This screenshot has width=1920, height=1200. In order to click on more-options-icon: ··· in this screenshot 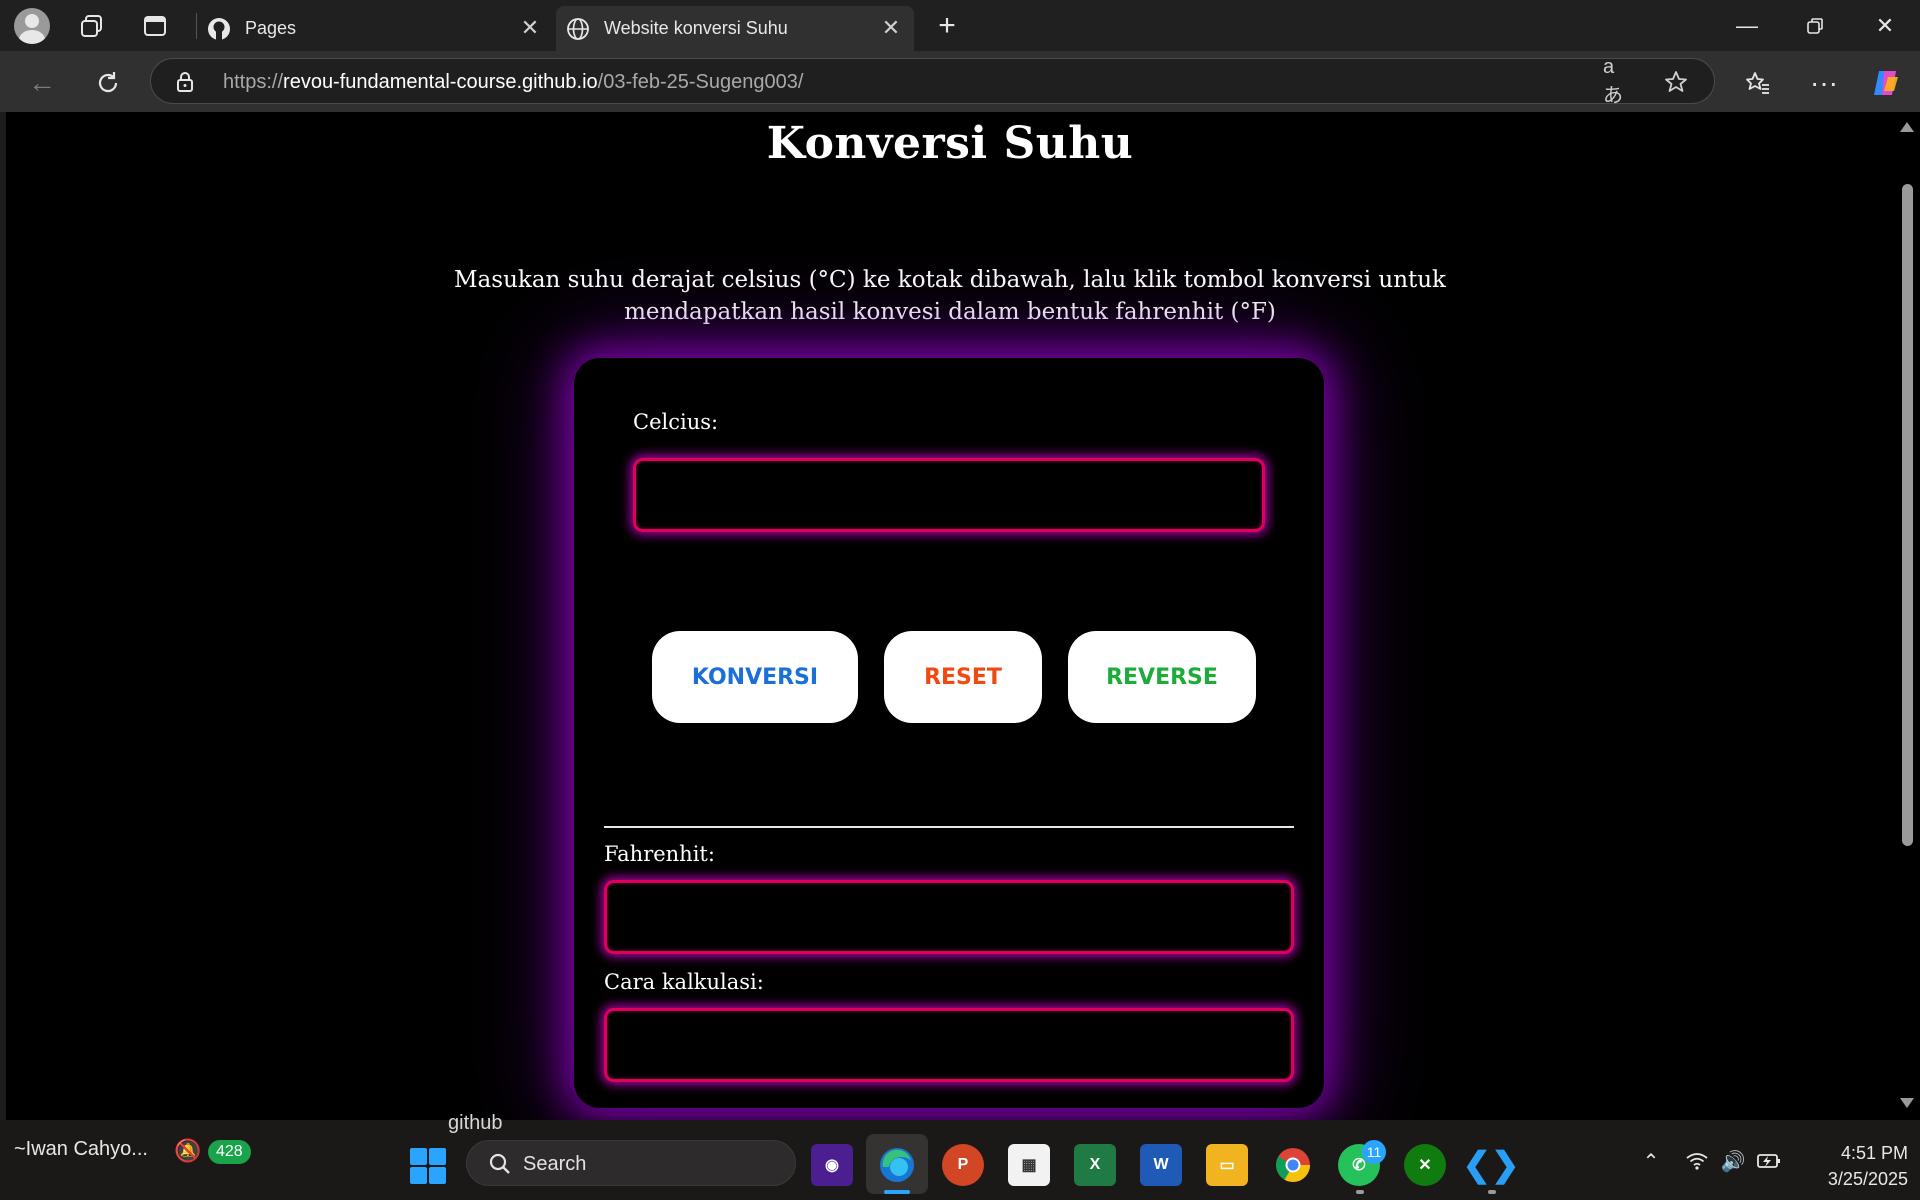, I will do `click(1824, 83)`.